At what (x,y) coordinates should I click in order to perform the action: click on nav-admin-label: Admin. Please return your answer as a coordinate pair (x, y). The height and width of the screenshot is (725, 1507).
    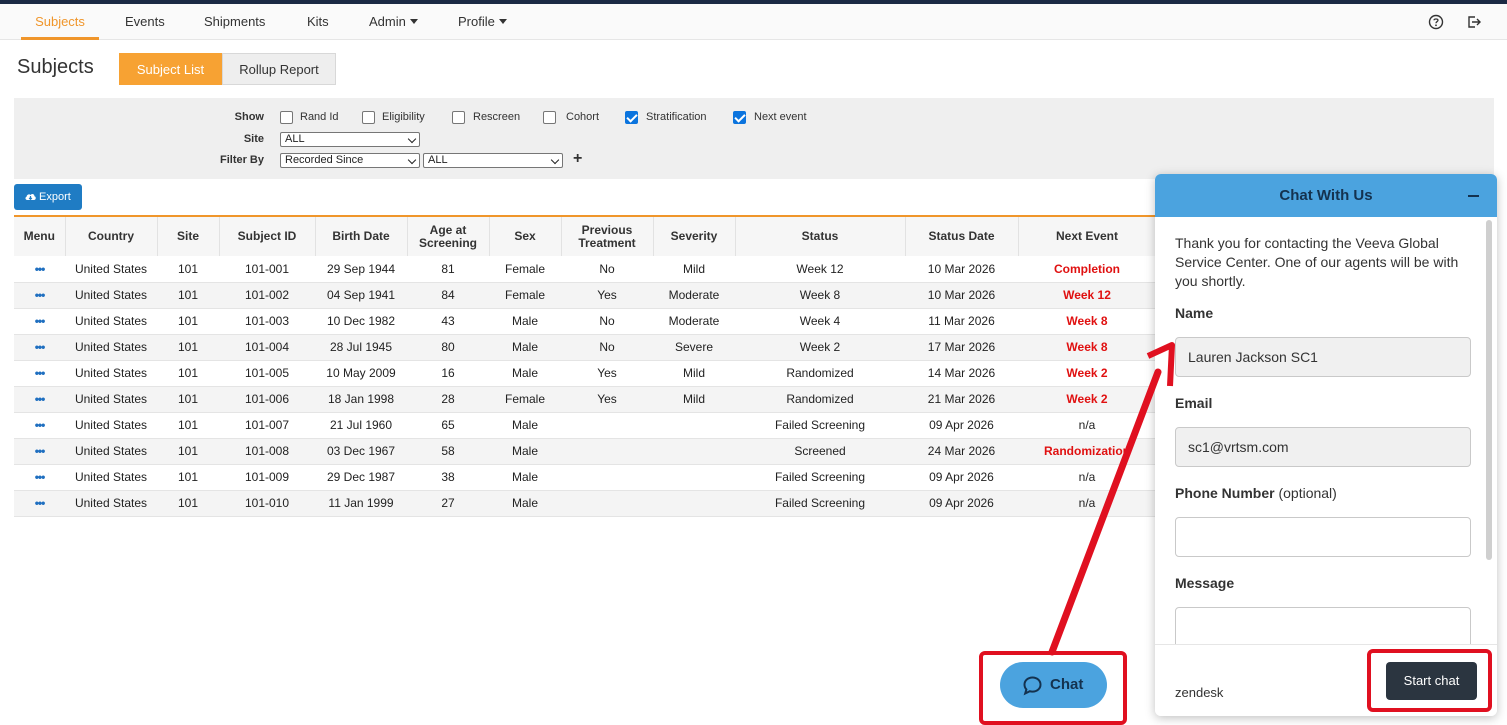
    Looking at the image, I should click on (387, 21).